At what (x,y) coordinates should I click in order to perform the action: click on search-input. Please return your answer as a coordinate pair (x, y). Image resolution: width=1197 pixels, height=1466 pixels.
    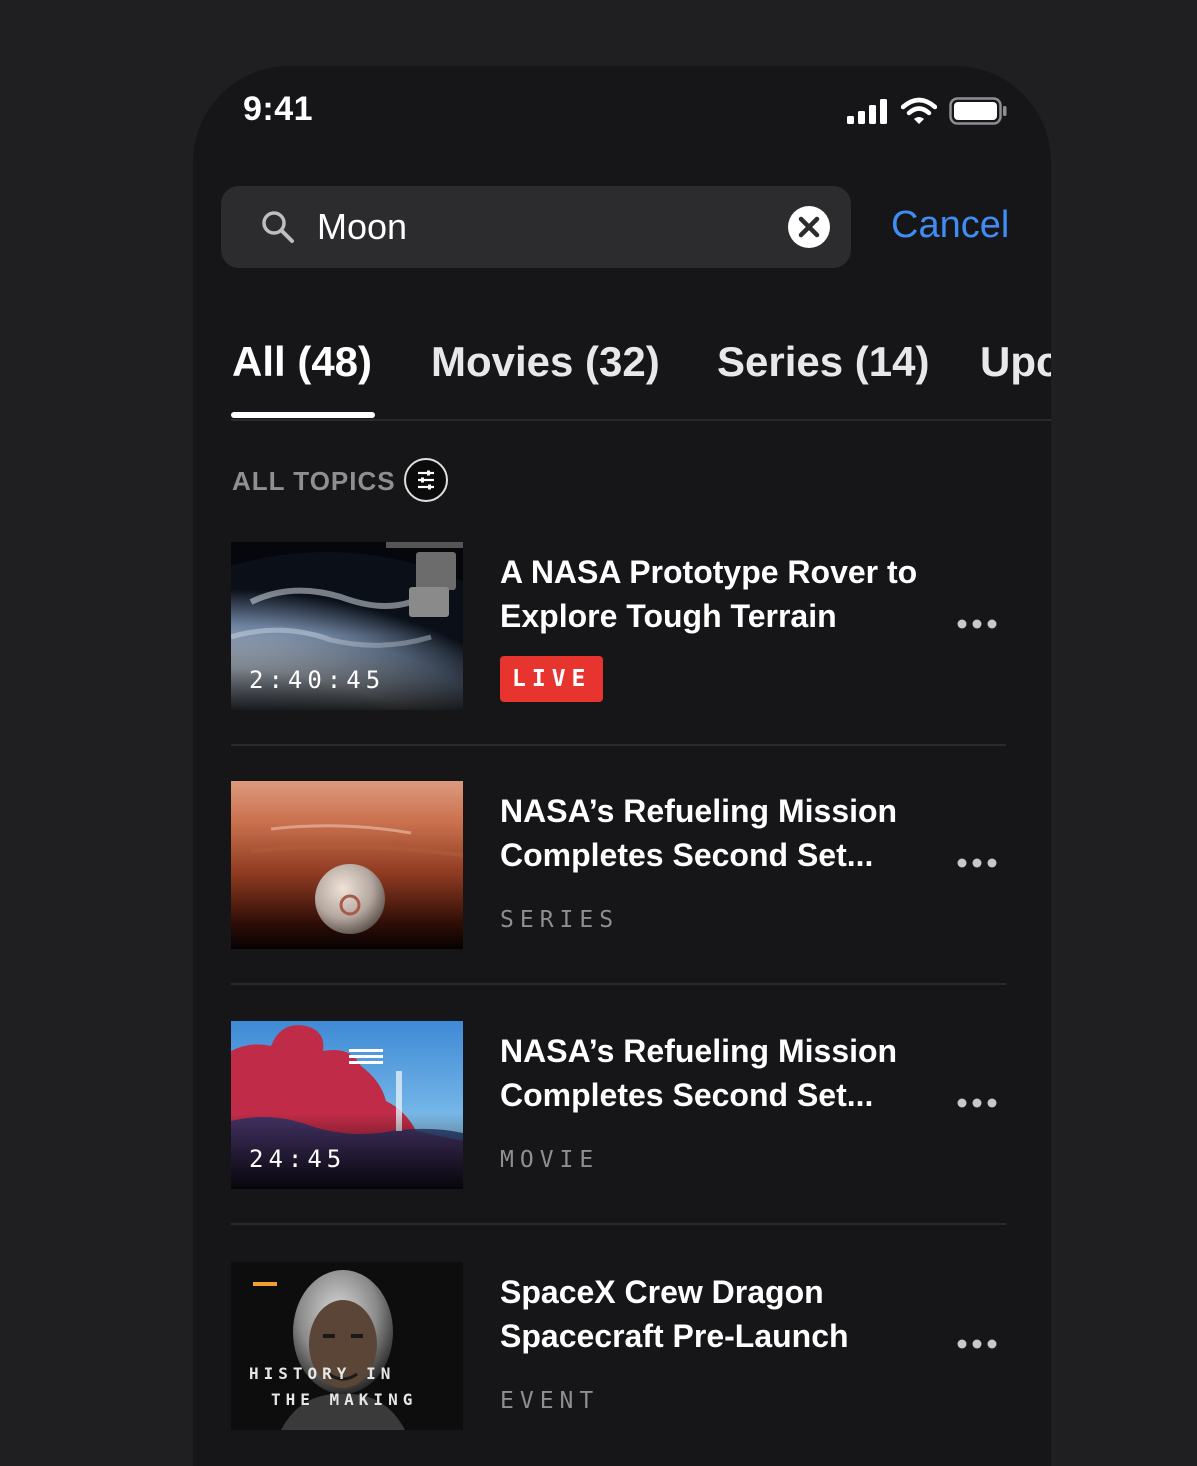
    Looking at the image, I should click on (532, 227).